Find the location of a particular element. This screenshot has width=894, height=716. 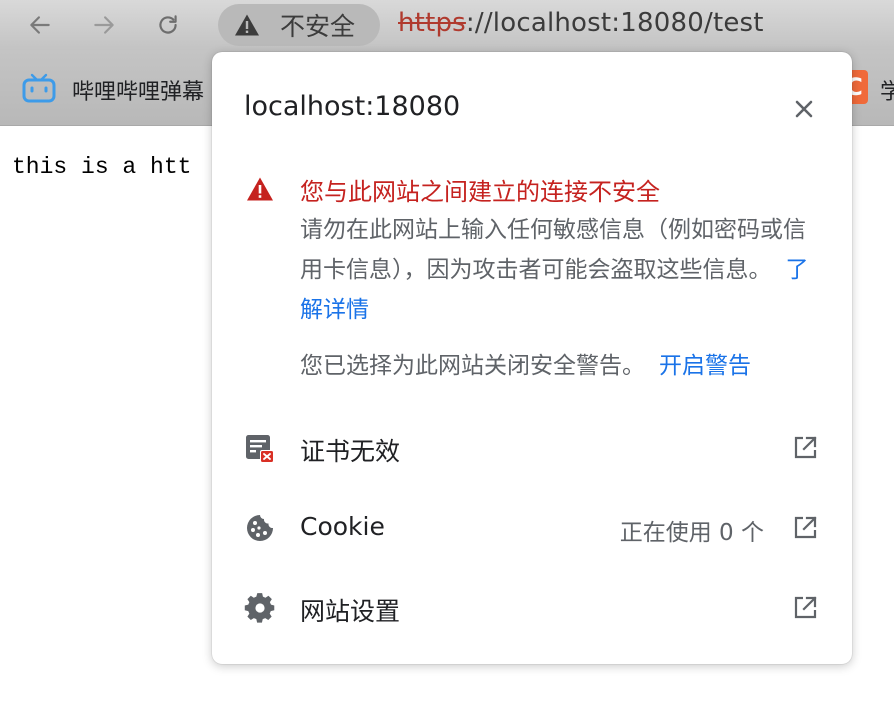

connection-not-secure-title: 您与此网站之间建立的连接不安全 is located at coordinates (480, 192).